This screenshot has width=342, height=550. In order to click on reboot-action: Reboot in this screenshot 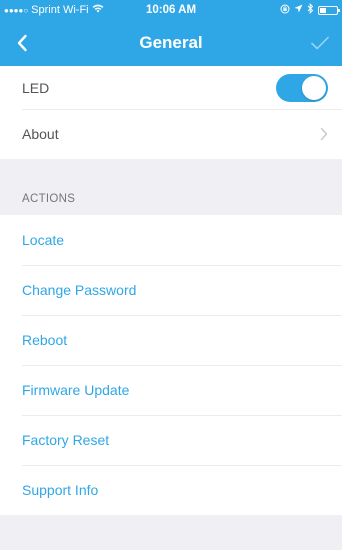, I will do `click(171, 340)`.